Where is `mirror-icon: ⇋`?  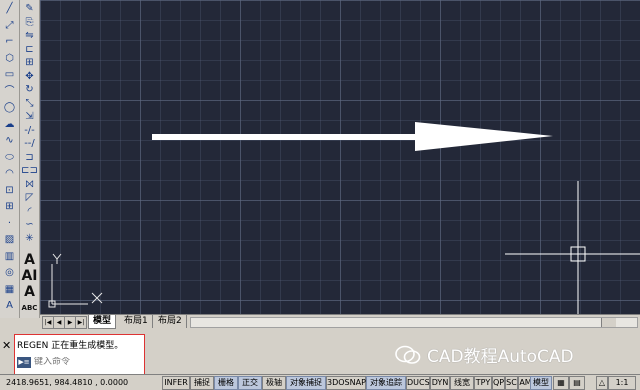
mirror-icon: ⇋ is located at coordinates (29, 36).